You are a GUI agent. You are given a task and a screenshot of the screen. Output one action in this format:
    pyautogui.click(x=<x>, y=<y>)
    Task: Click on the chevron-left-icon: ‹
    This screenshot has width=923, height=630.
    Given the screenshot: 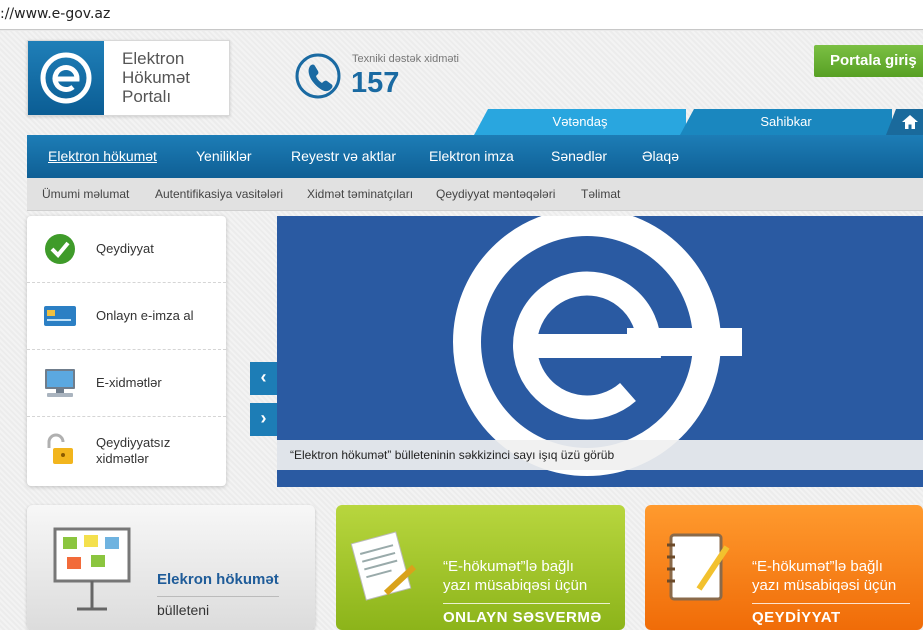 What is the action you would take?
    pyautogui.click(x=263, y=377)
    